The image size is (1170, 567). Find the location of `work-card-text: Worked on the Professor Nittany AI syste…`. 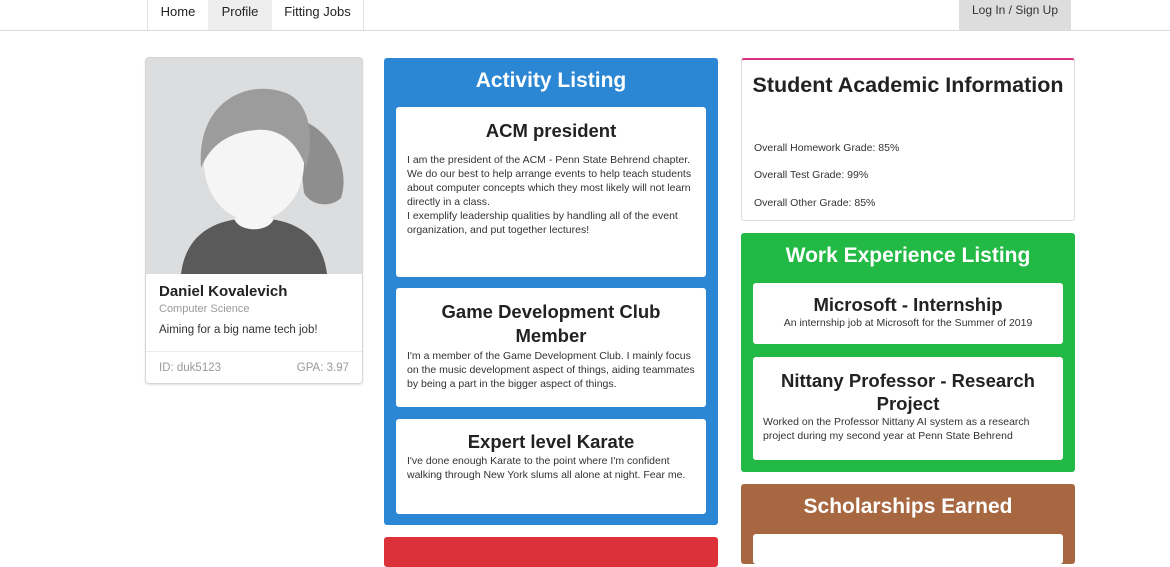

work-card-text: Worked on the Professor Nittany AI syste… is located at coordinates (896, 429).